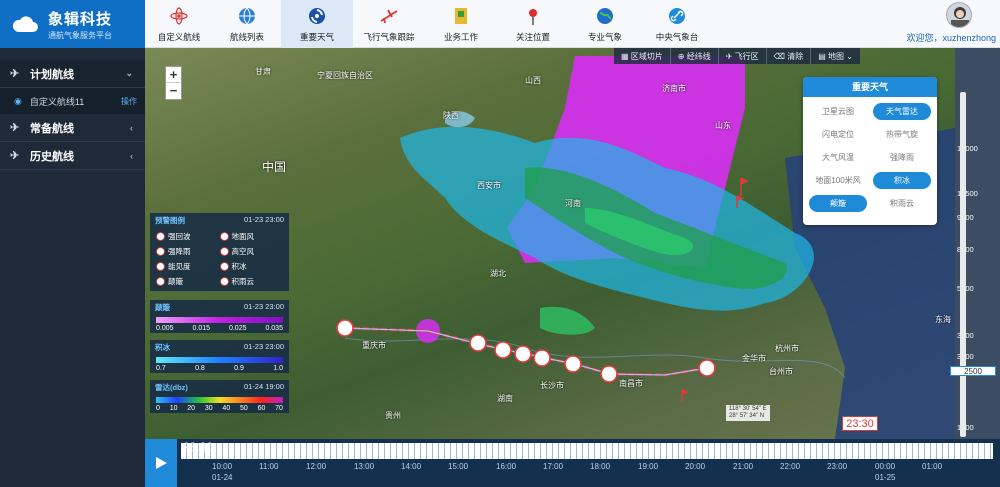  What do you see at coordinates (316, 466) in the screenshot?
I see `hour-label: 12:00` at bounding box center [316, 466].